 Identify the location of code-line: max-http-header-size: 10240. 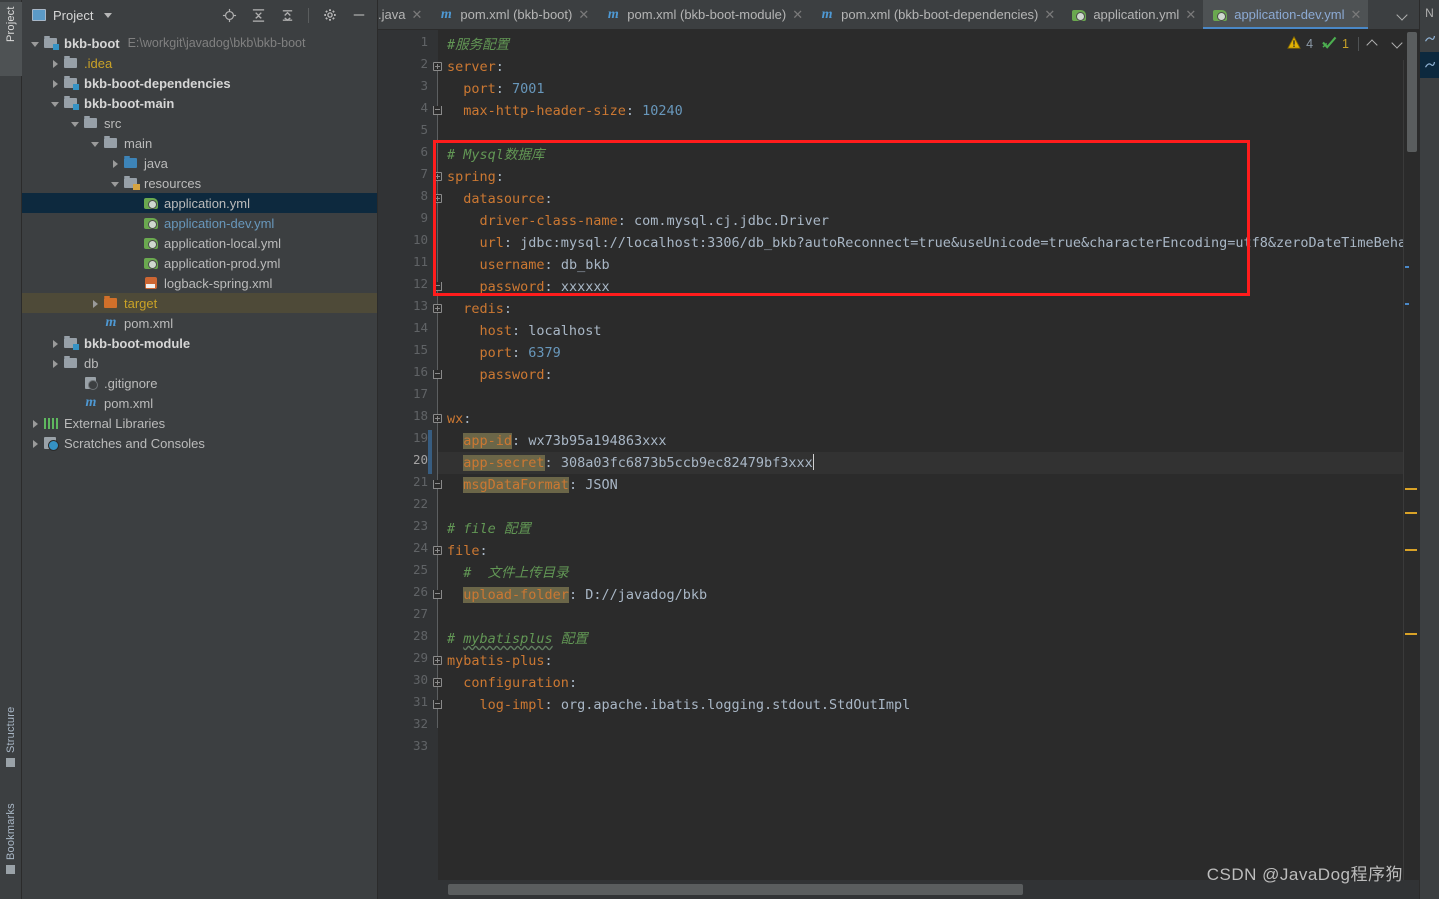
(564, 111).